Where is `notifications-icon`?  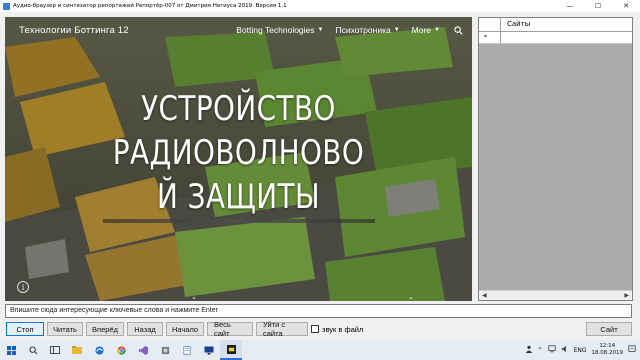
notifications-icon is located at coordinates (632, 350).